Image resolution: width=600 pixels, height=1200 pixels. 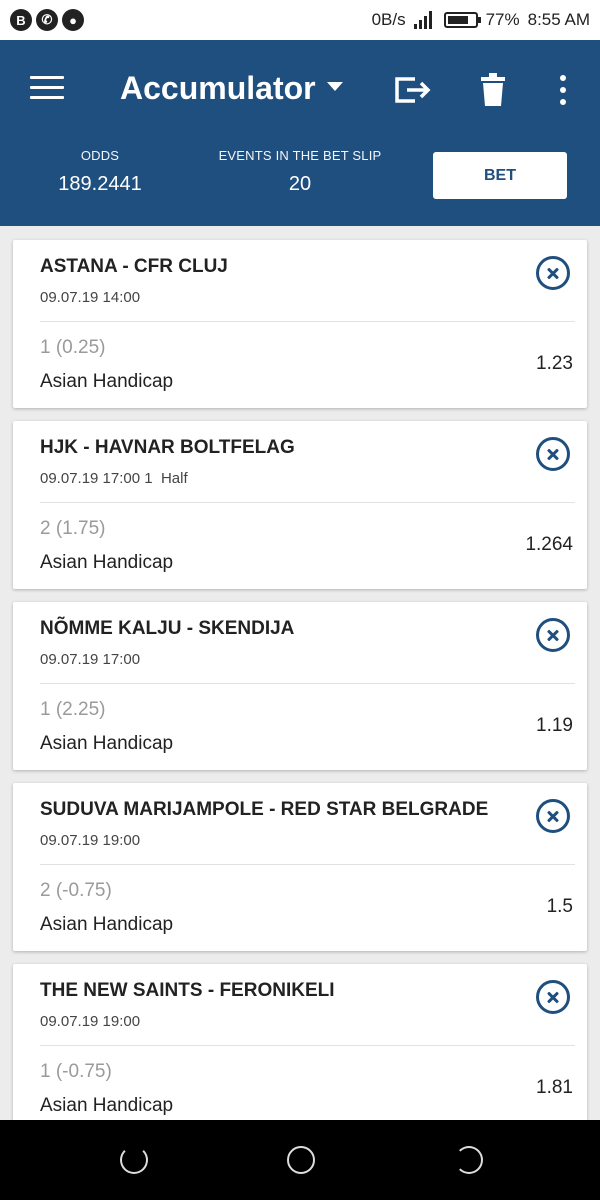 I want to click on bet-outcome: 1 (2.25), so click(x=73, y=709).